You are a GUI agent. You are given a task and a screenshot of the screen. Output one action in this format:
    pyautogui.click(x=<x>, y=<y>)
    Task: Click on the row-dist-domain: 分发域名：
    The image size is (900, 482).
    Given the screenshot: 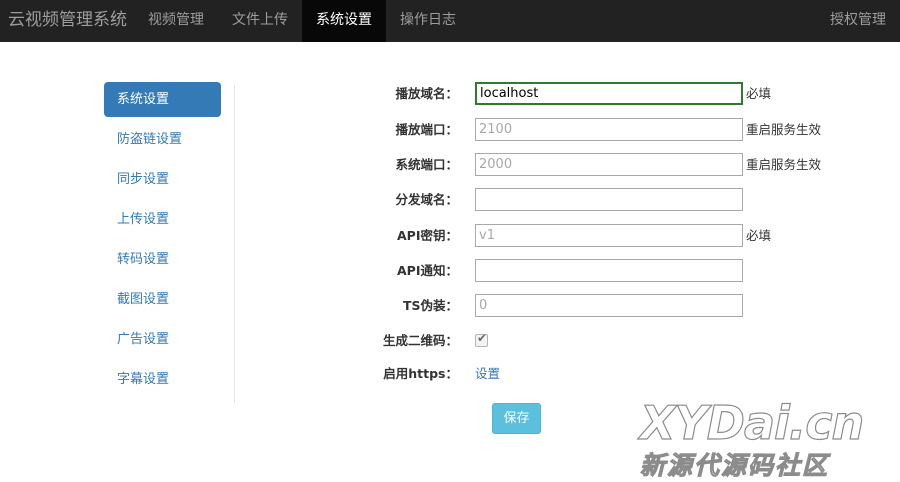 What is the action you would take?
    pyautogui.click(x=600, y=200)
    